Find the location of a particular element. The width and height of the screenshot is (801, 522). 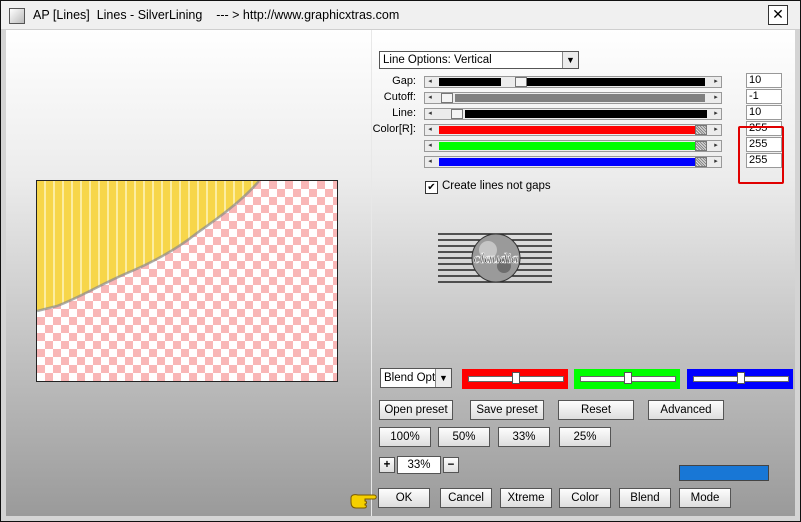

zoom-in-button: + is located at coordinates (387, 465).